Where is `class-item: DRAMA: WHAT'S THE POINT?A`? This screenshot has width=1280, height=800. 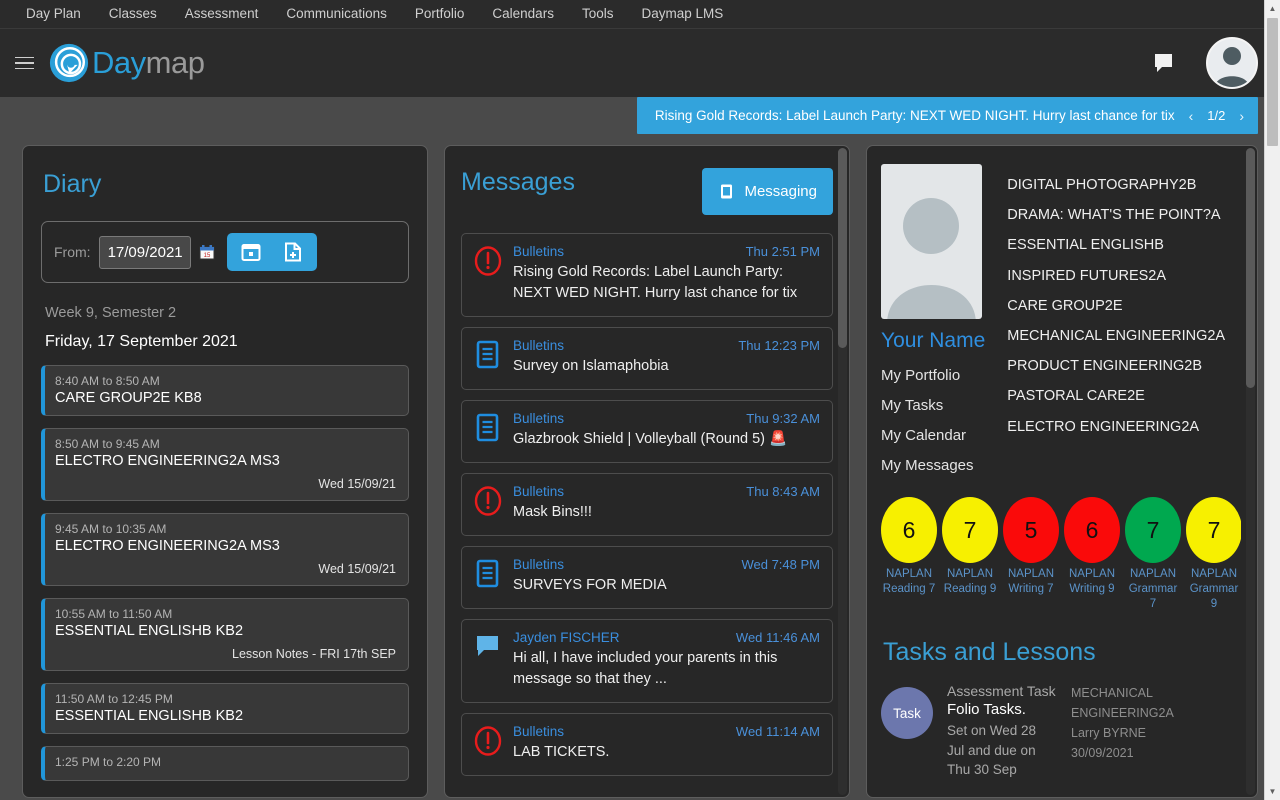
class-item: DRAMA: WHAT'S THE POINT?A is located at coordinates (1116, 215).